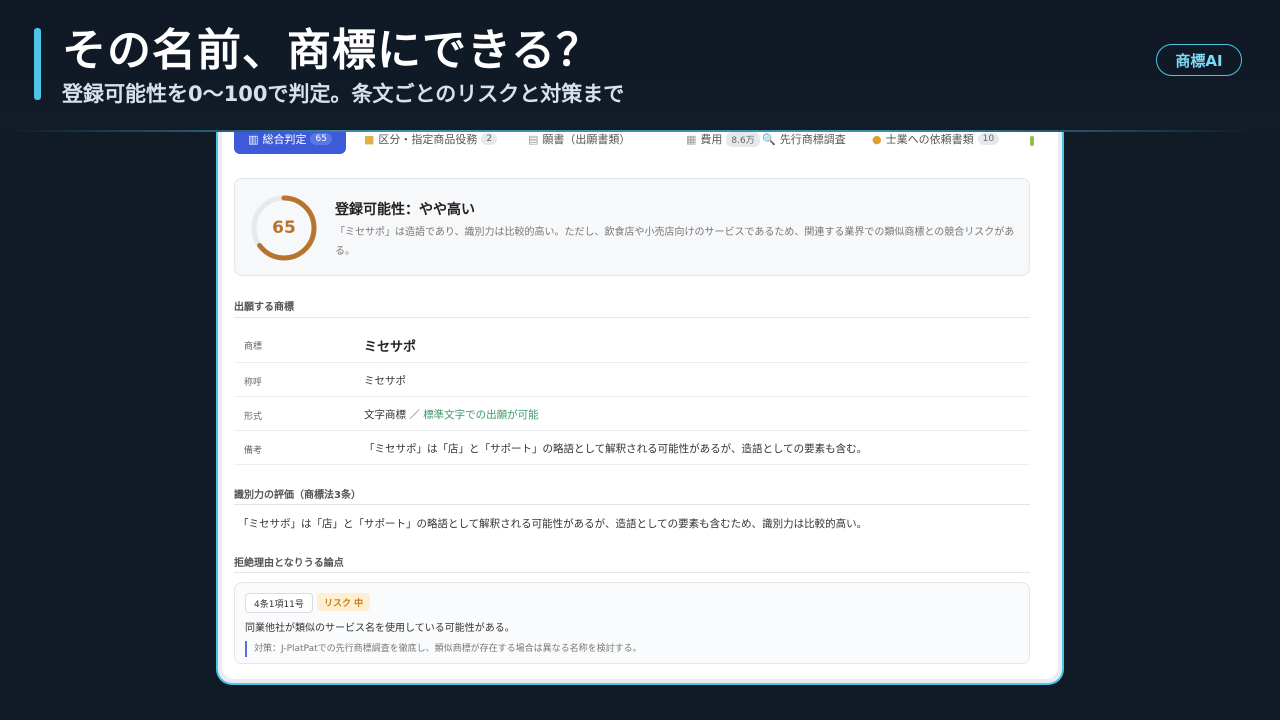  Describe the element at coordinates (586, 139) in the screenshot. I see `tab-label: 願書（出願書類）` at that location.